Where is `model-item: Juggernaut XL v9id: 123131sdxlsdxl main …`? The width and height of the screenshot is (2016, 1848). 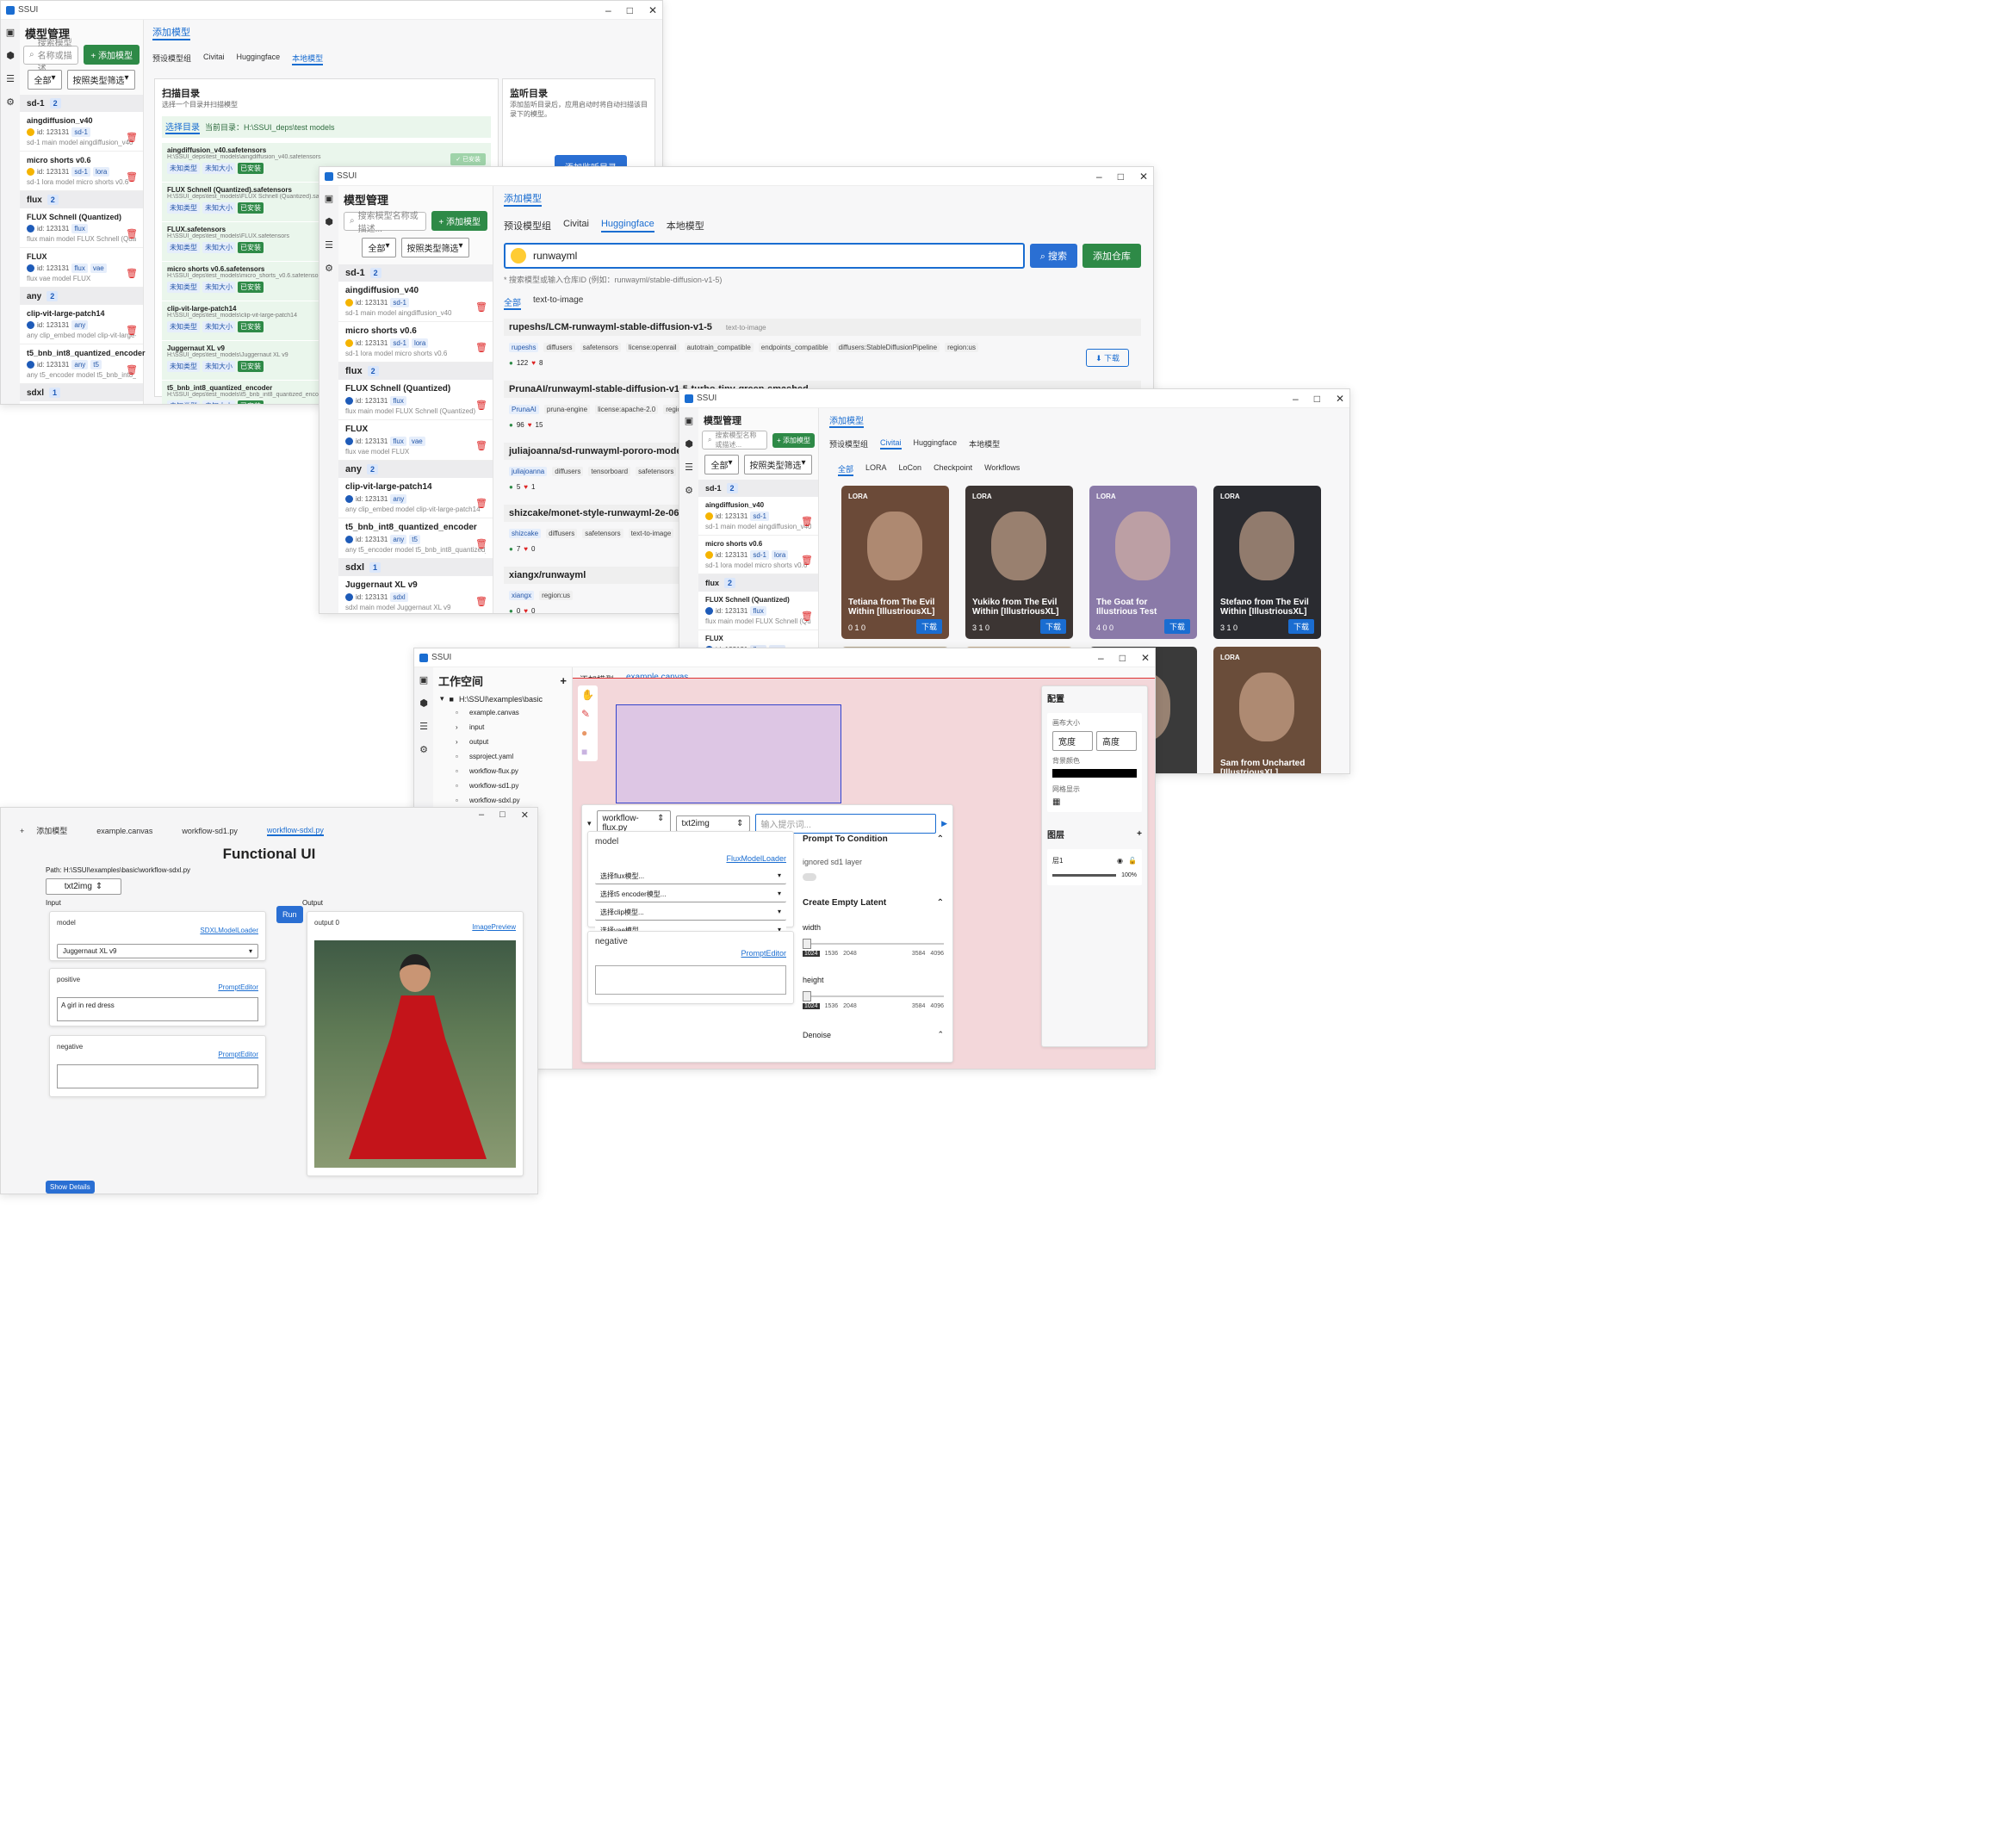
model-item: Juggernaut XL v9id: 123131sdxlsdxl main … is located at coordinates (81, 402).